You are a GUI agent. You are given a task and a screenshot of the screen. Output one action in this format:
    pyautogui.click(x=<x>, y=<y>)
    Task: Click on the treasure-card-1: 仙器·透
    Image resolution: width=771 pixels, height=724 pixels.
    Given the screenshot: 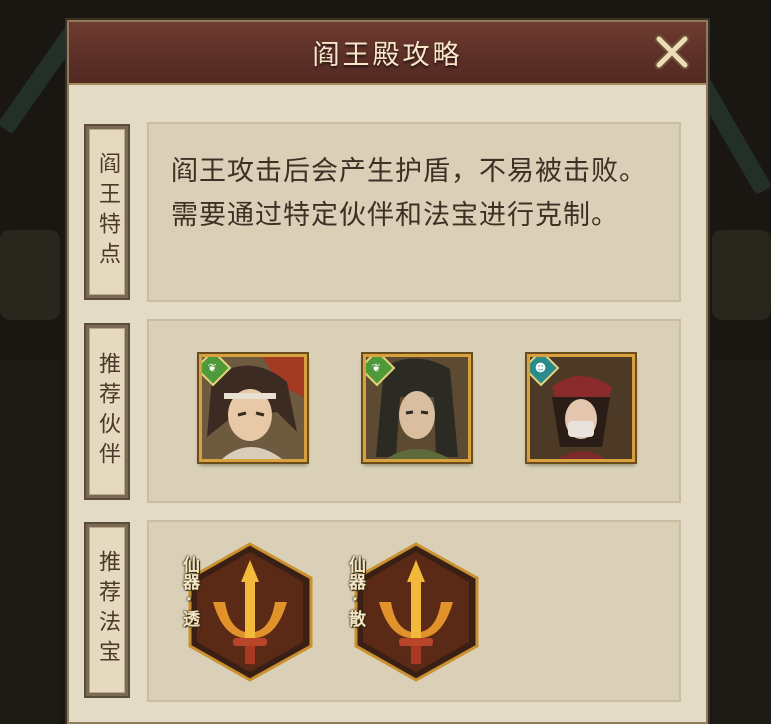 What is the action you would take?
    pyautogui.click(x=248, y=612)
    